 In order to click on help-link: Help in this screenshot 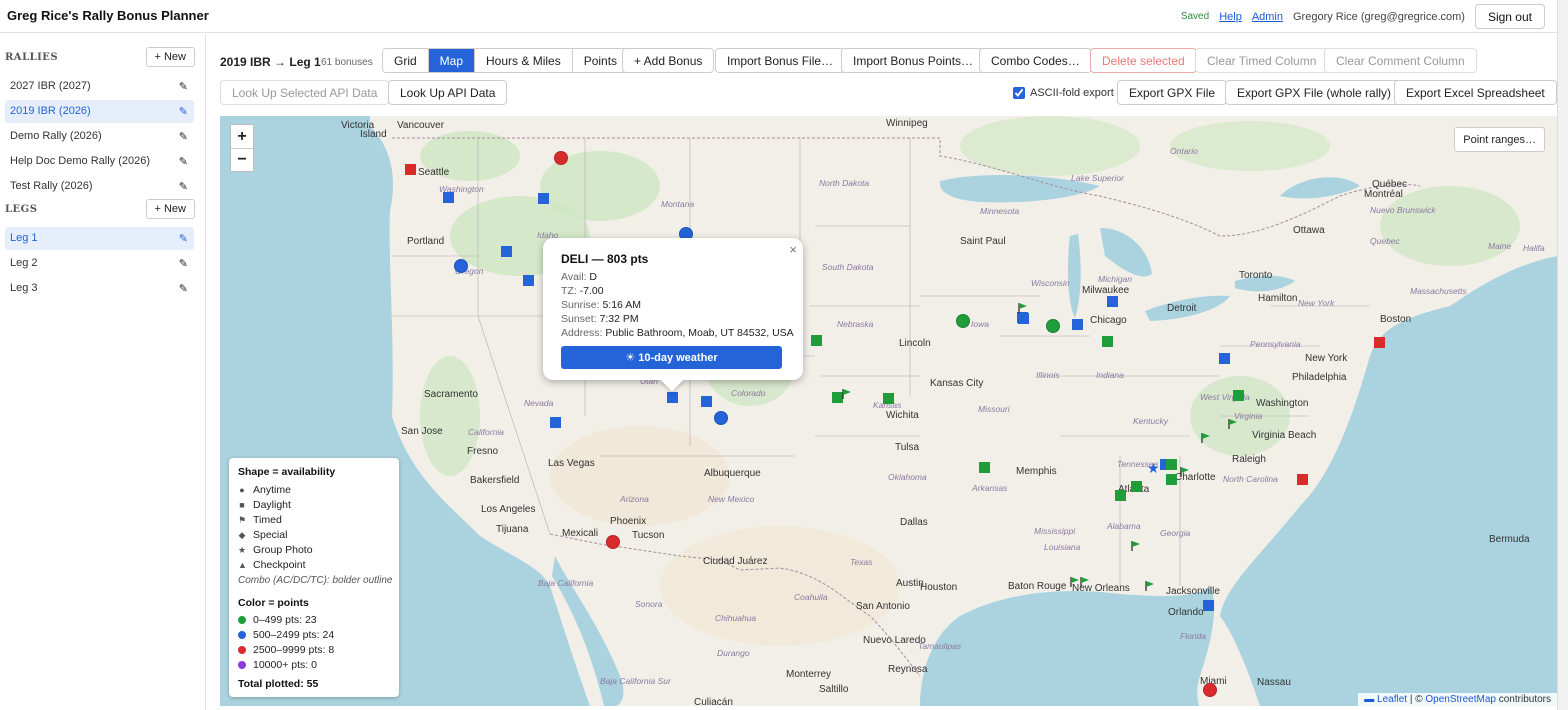, I will do `click(1230, 17)`.